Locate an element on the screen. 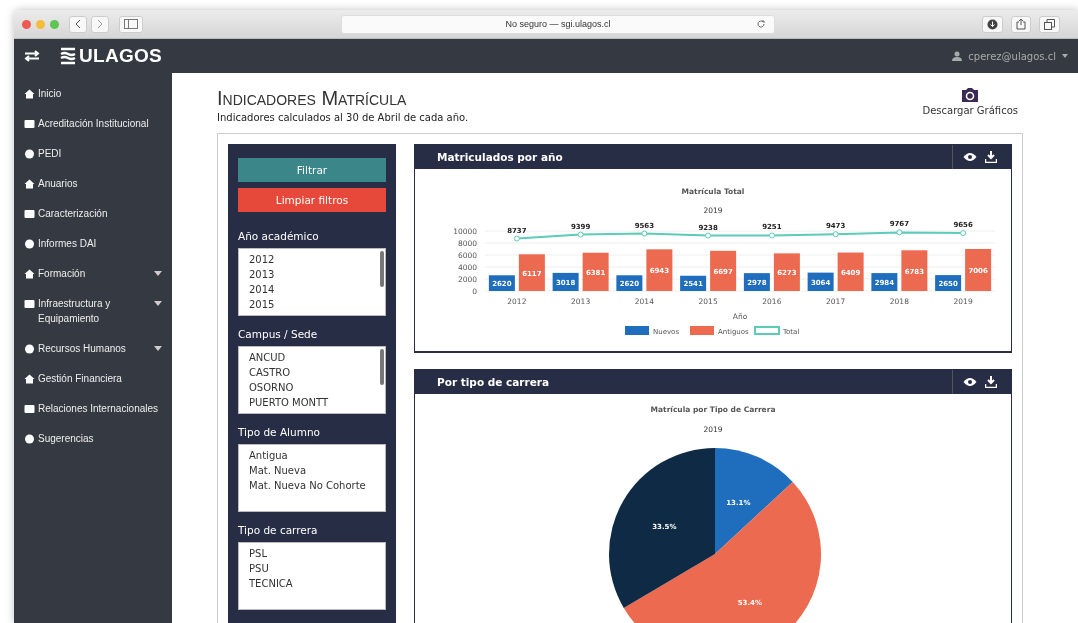 The width and height of the screenshot is (1078, 623). panel-title: Por tipo de carrera is located at coordinates (493, 382).